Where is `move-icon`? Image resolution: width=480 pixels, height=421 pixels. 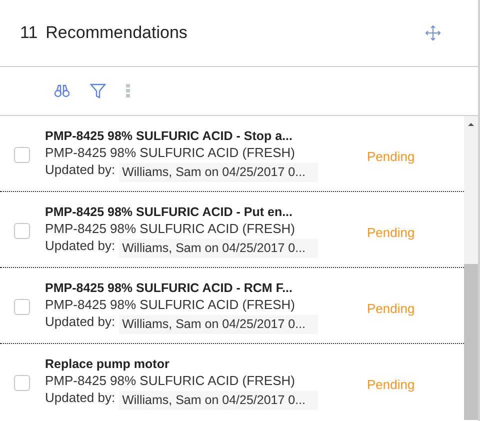
move-icon is located at coordinates (433, 33).